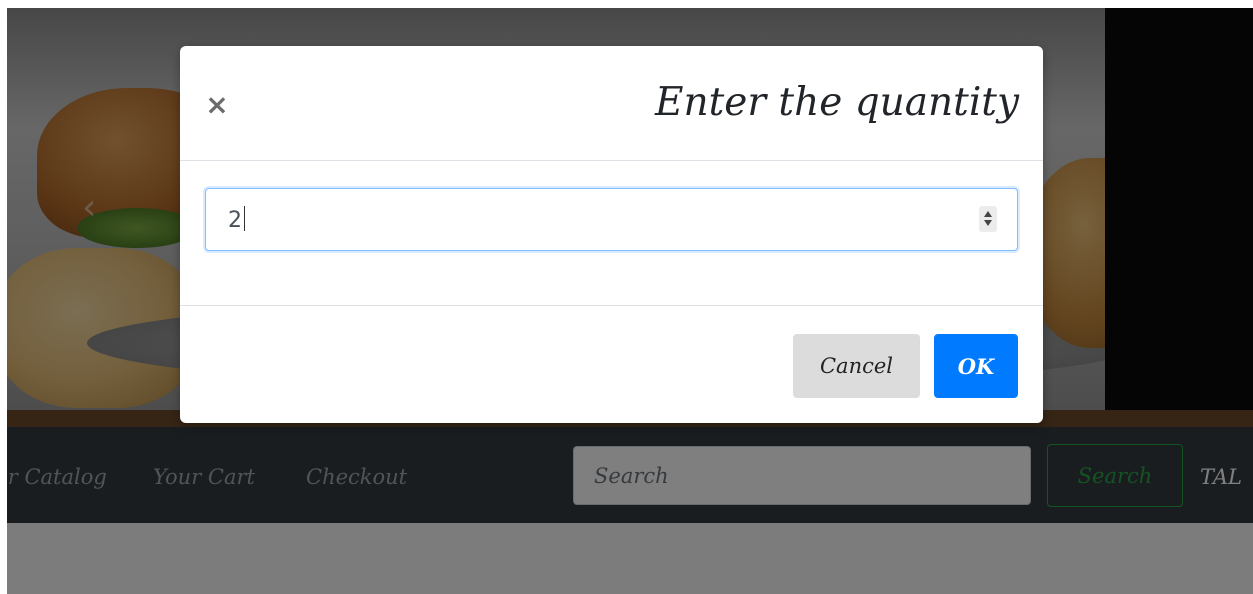 The width and height of the screenshot is (1253, 594). What do you see at coordinates (611, 364) in the screenshot?
I see `modal-footer: Cancel OK` at bounding box center [611, 364].